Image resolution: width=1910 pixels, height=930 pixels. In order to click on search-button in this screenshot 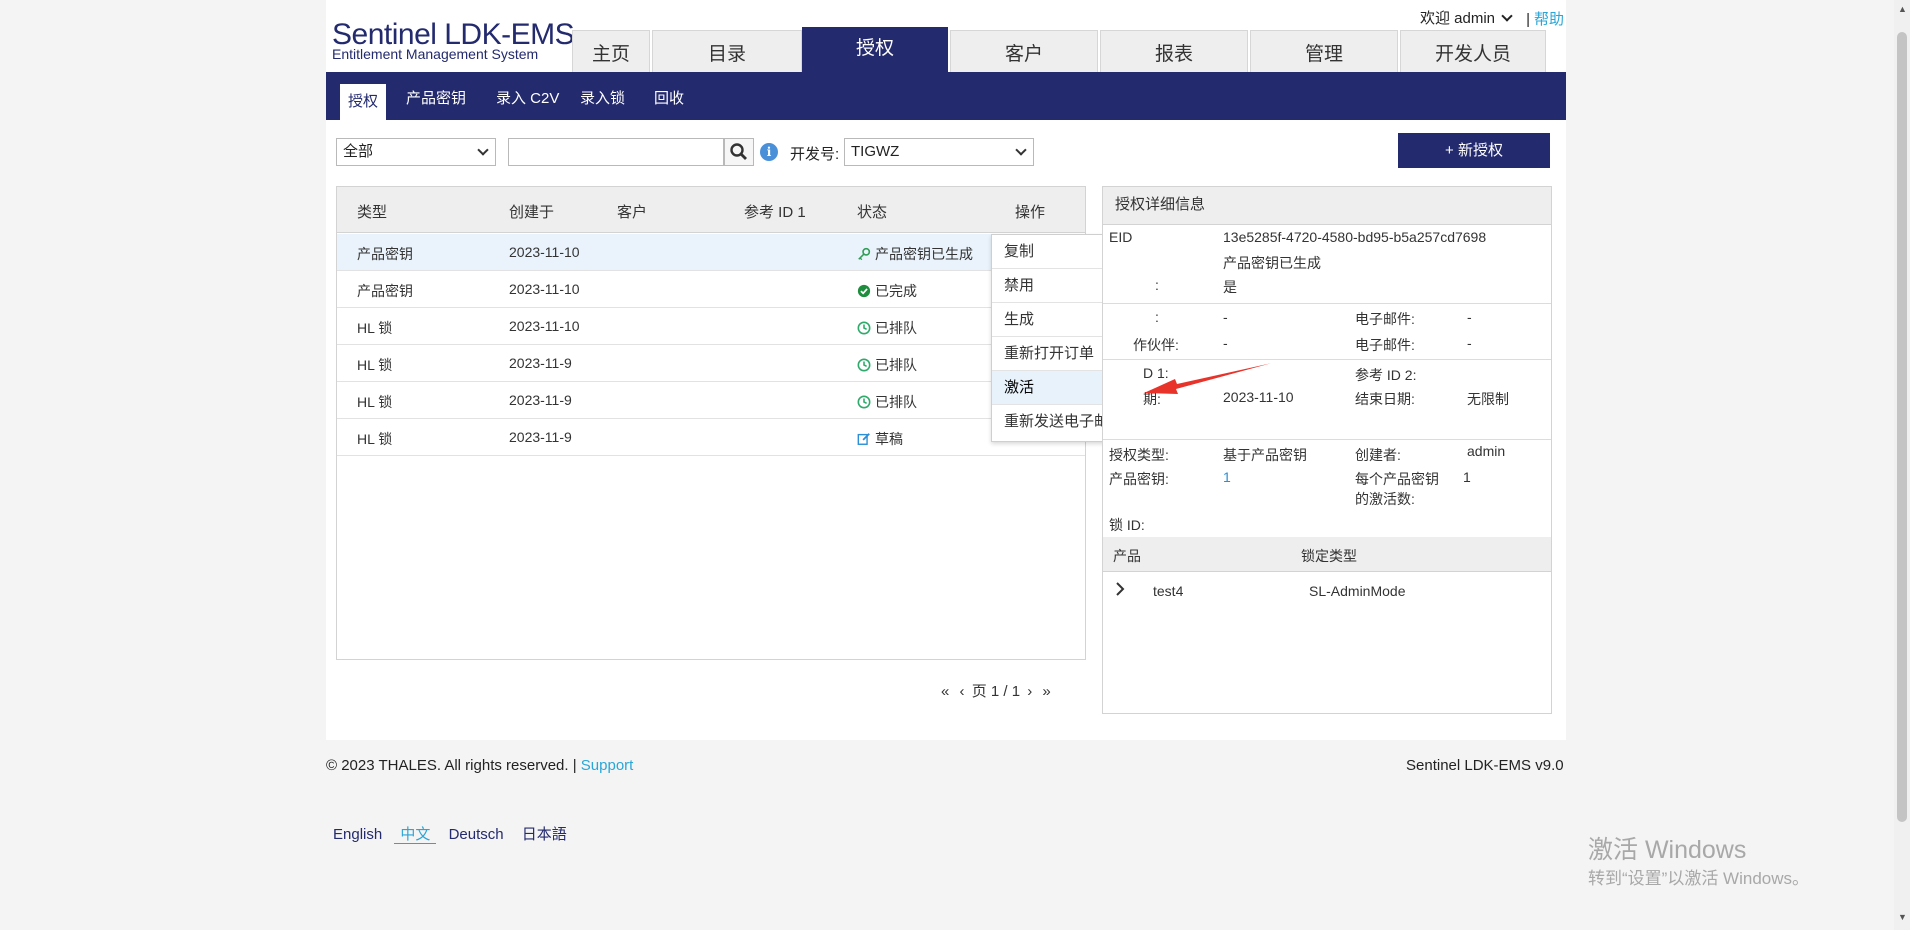, I will do `click(739, 152)`.